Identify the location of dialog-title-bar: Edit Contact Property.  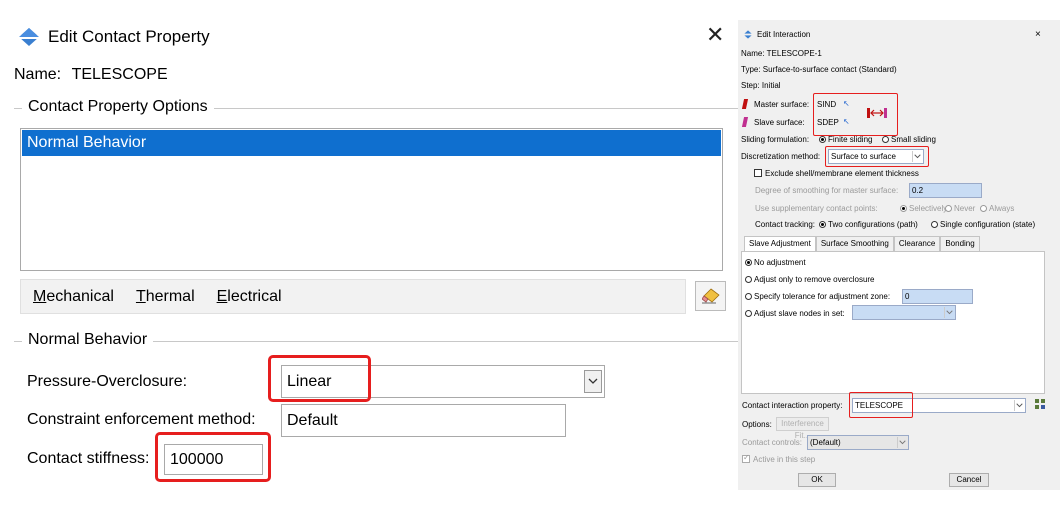
(114, 37).